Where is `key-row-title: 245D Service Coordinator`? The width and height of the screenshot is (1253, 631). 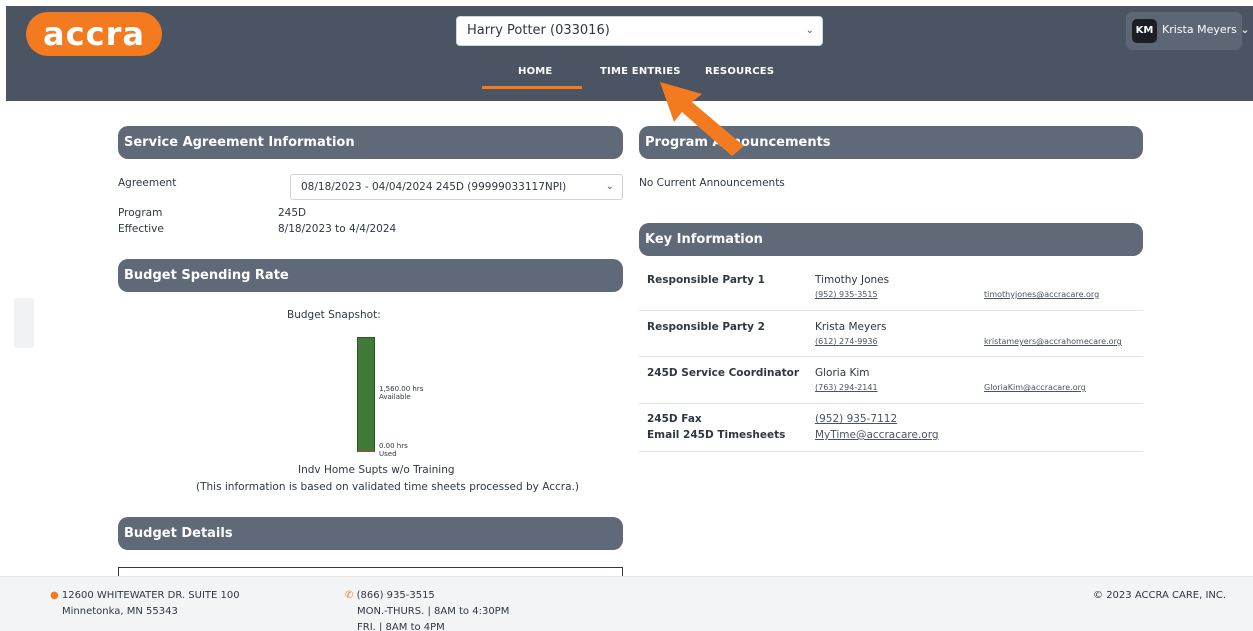 key-row-title: 245D Service Coordinator is located at coordinates (723, 373).